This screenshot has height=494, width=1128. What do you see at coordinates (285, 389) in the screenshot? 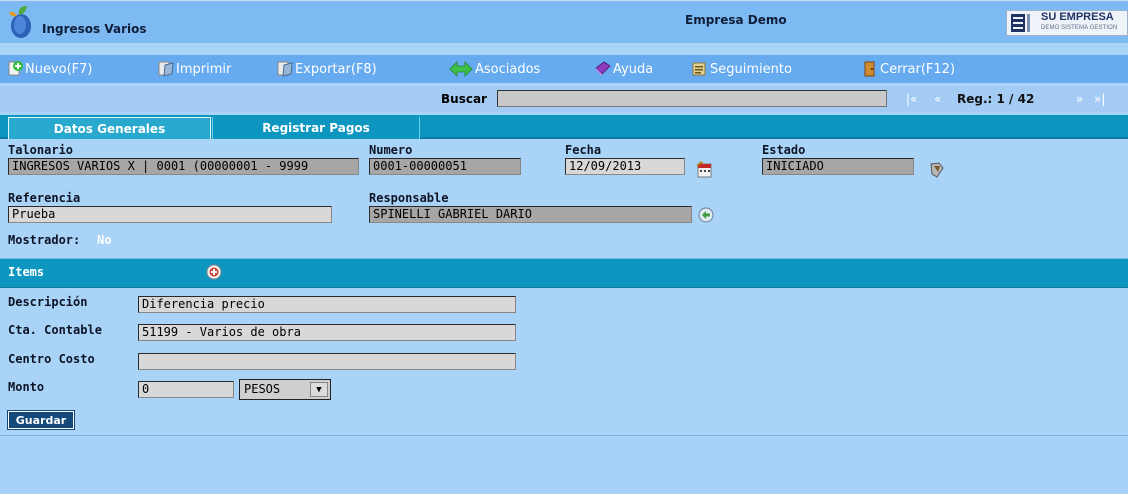
I see `currency-select: PESOS ▼` at bounding box center [285, 389].